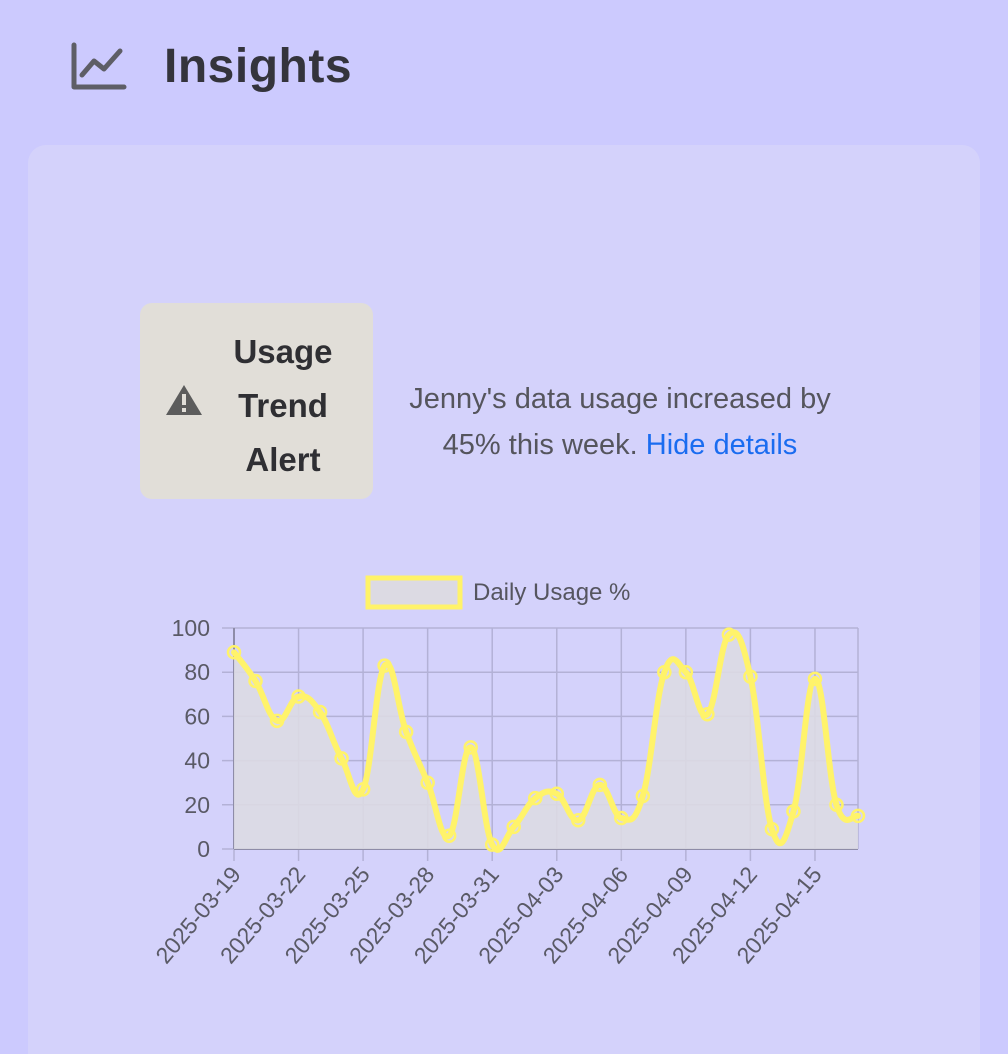  Describe the element at coordinates (551, 592) in the screenshot. I see `legend-label: Daily Usage %` at that location.